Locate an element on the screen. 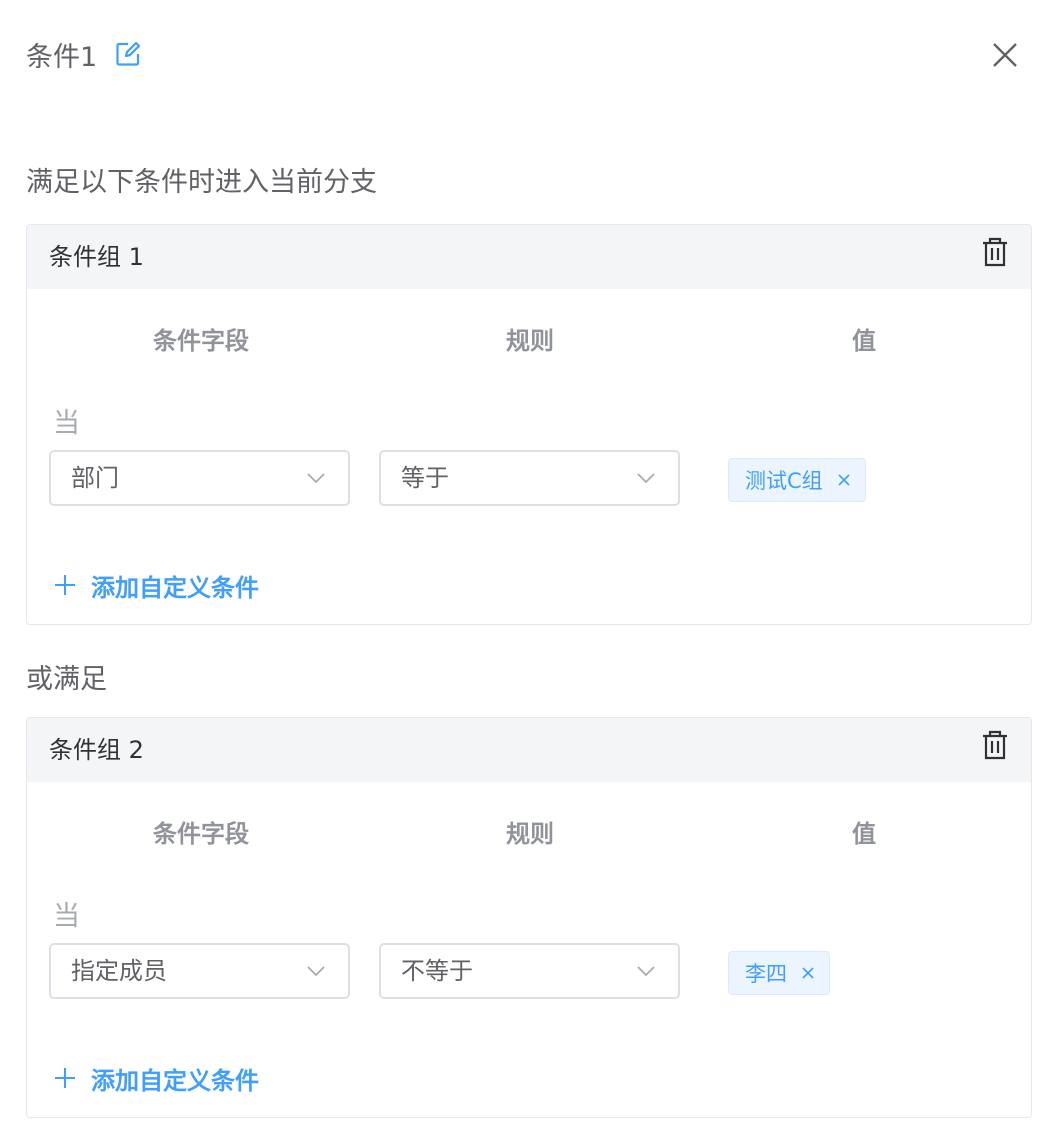 The image size is (1060, 1138). dialog-header: 条件1 is located at coordinates (83, 54).